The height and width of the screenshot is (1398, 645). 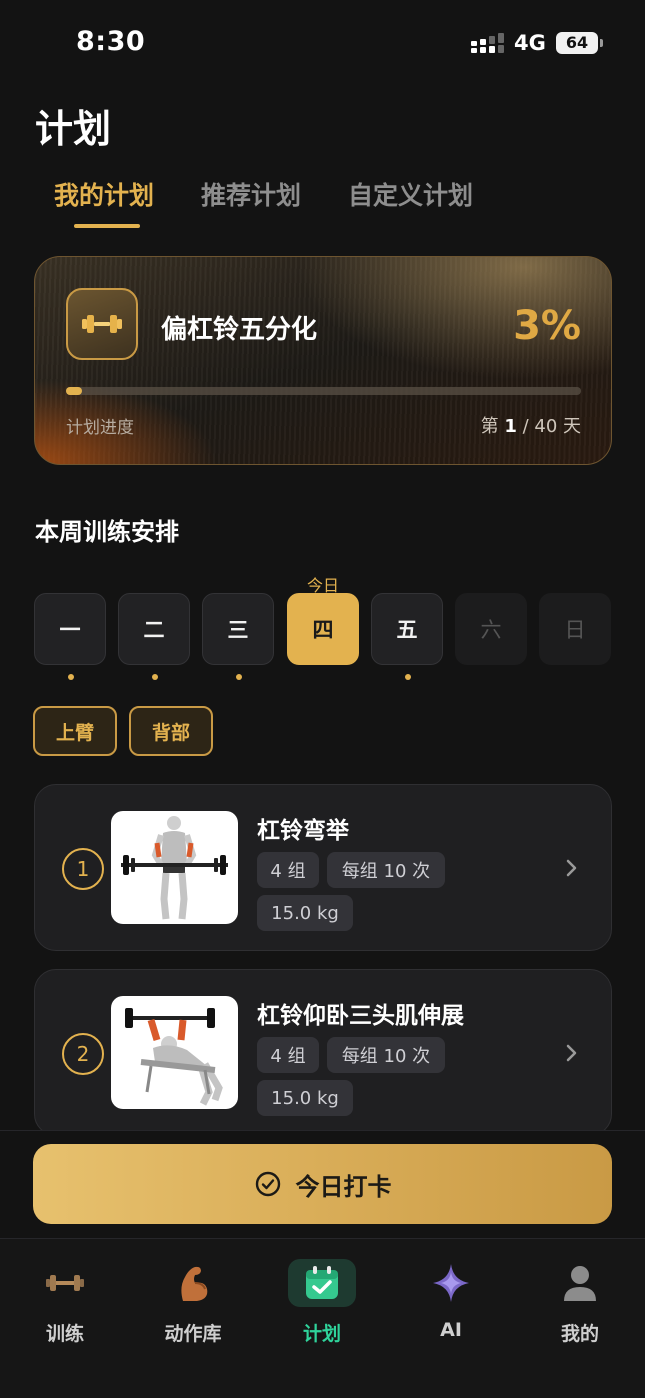 I want to click on day-total: / 40 天, so click(x=548, y=426).